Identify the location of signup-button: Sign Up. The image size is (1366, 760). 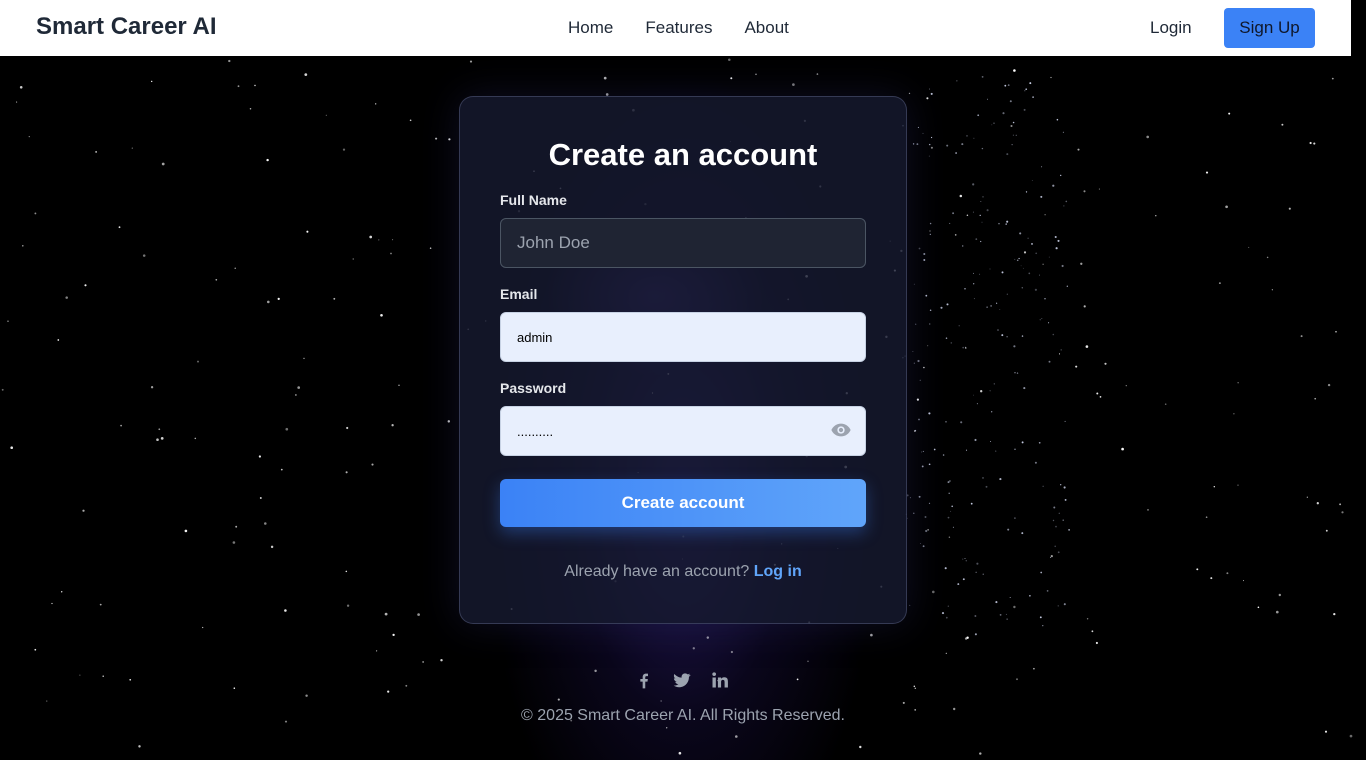
(1269, 28).